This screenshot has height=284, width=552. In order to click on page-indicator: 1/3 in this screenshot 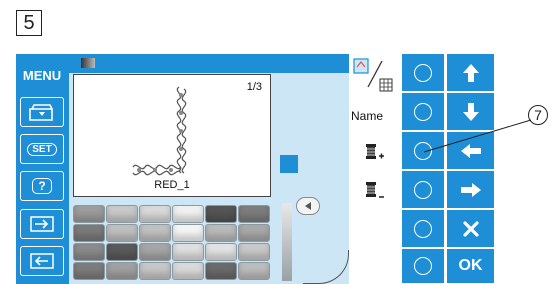, I will do `click(254, 87)`.